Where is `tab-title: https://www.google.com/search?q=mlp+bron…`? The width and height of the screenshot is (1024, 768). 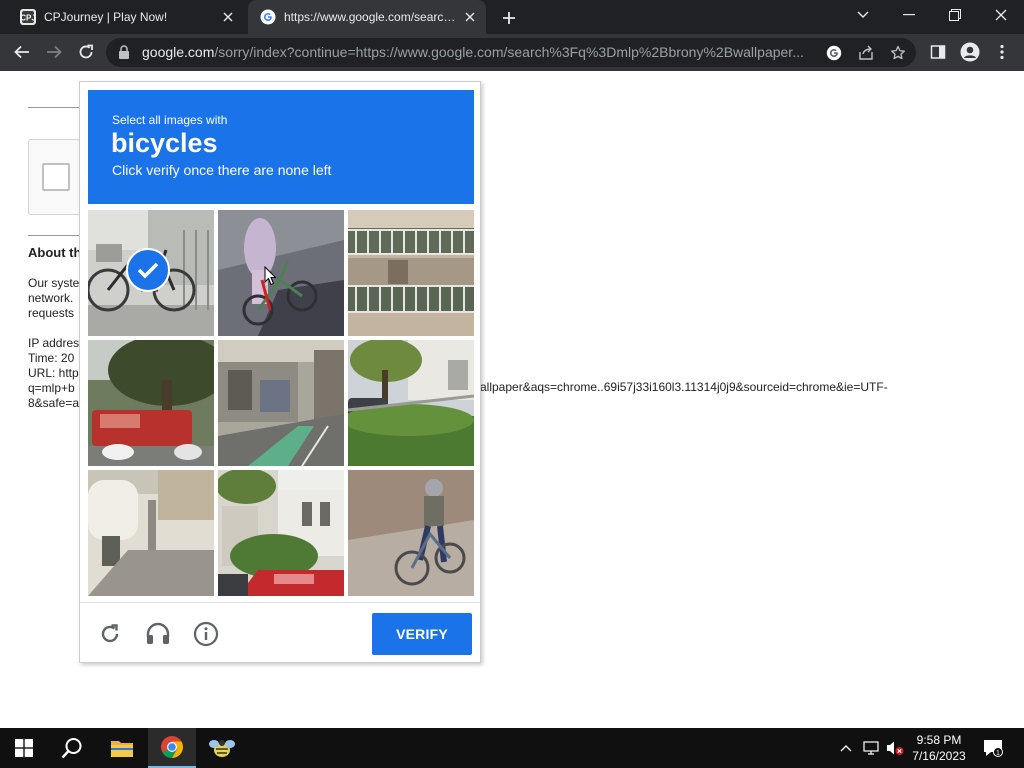 tab-title: https://www.google.com/search?q=mlp+bron… is located at coordinates (372, 17).